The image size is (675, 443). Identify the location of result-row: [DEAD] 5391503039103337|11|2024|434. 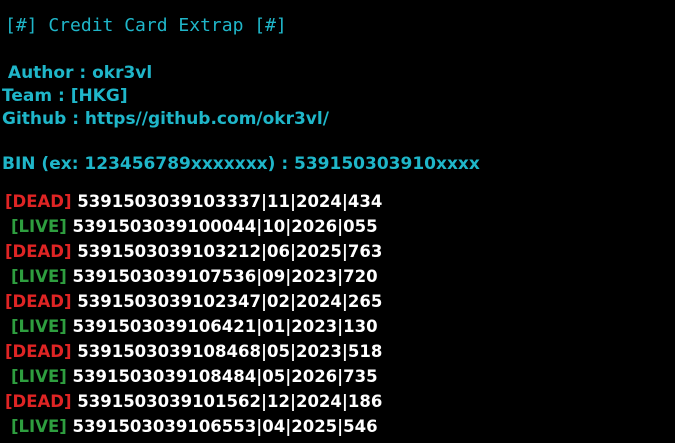
(193, 202).